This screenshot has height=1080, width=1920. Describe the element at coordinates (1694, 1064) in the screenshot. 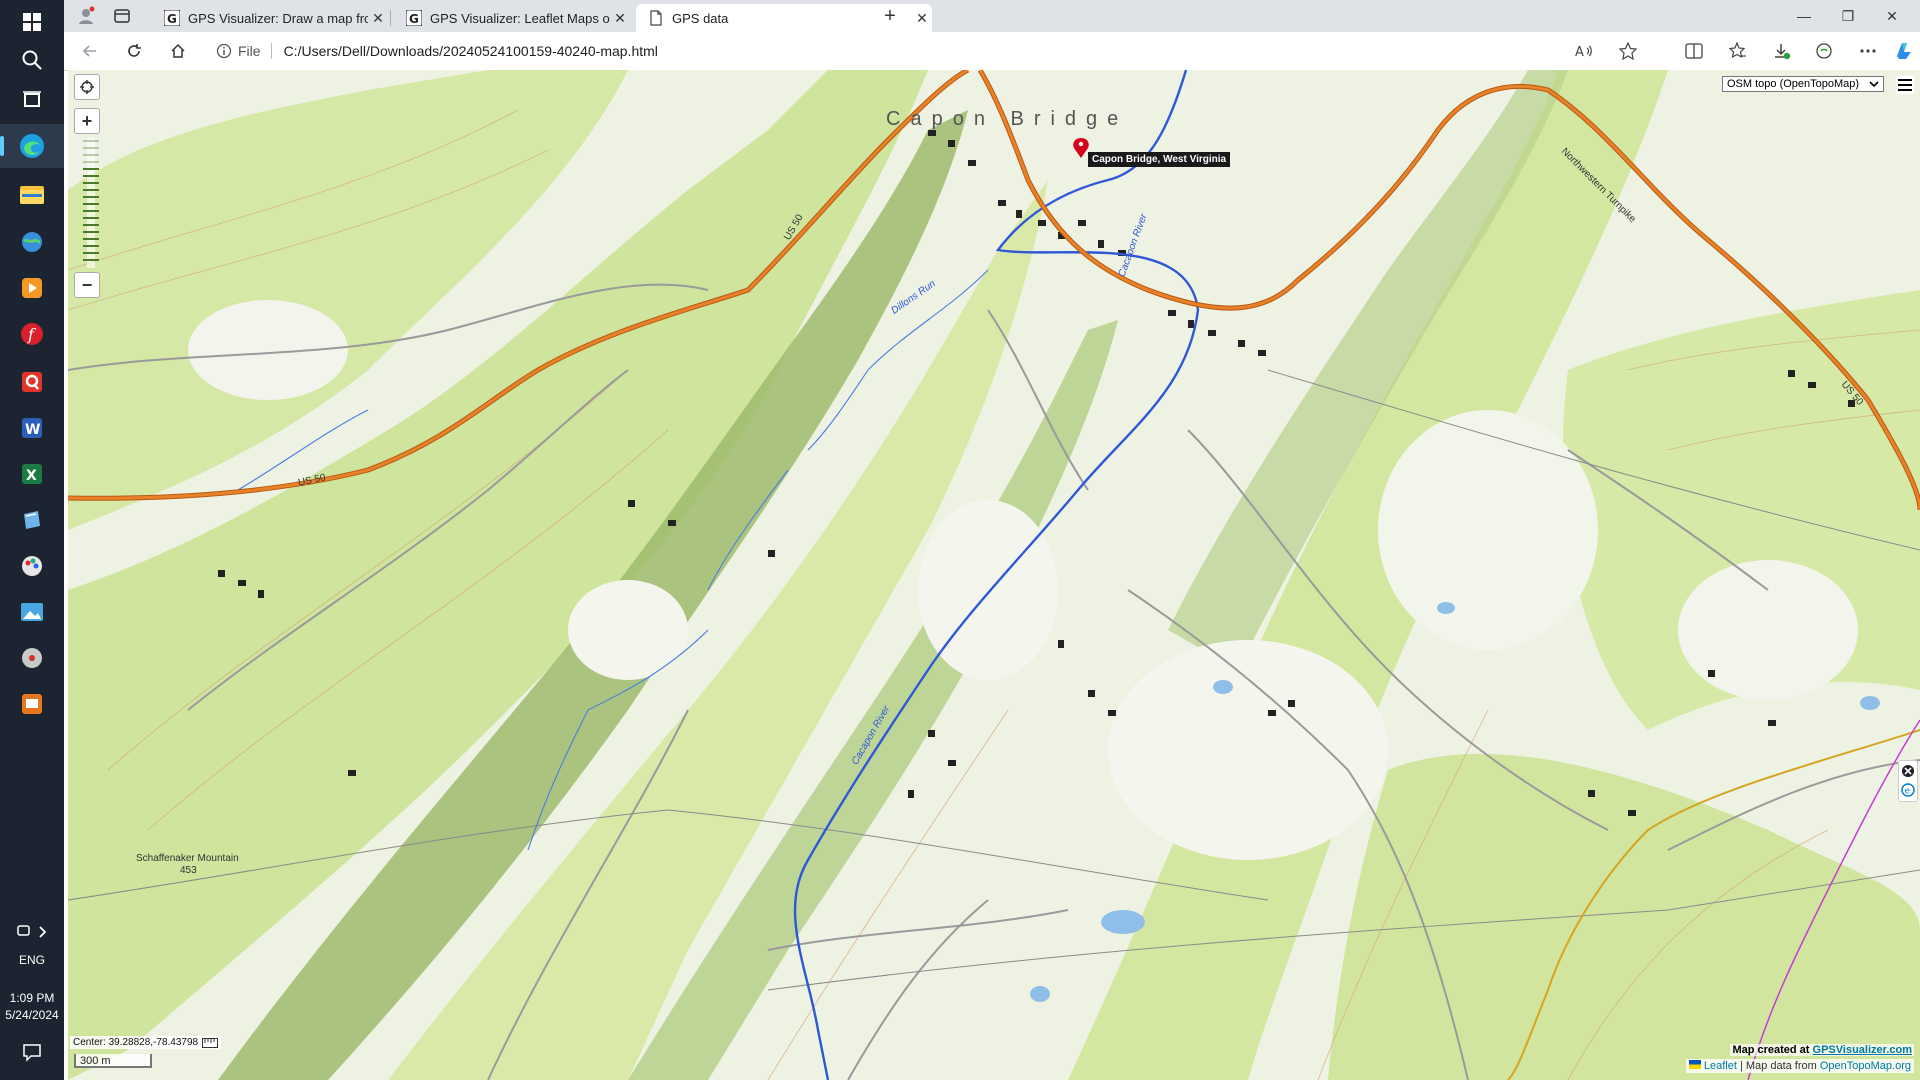

I see `ukraine-flag-icon` at that location.